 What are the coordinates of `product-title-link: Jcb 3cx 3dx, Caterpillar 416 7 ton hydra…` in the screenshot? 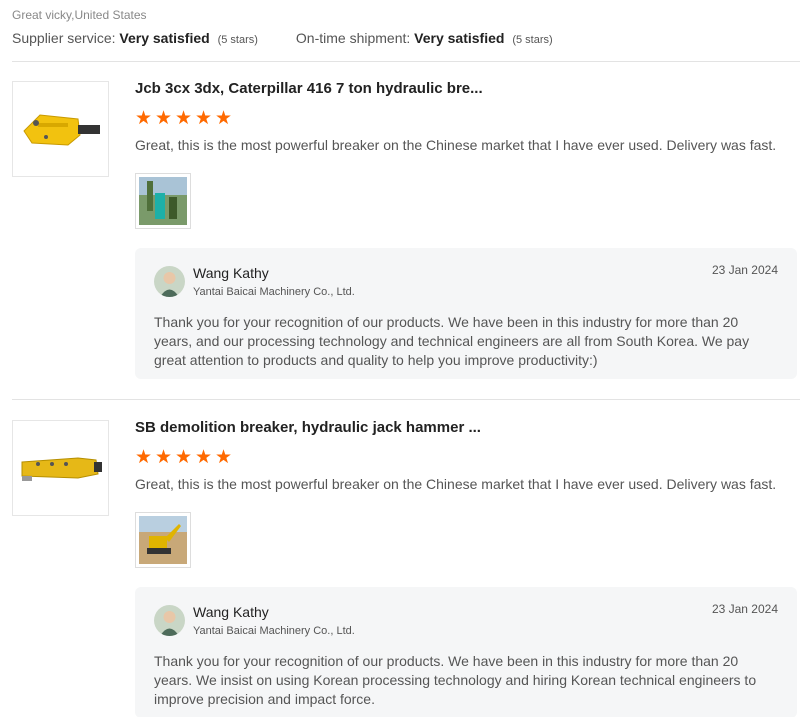 It's located at (309, 88).